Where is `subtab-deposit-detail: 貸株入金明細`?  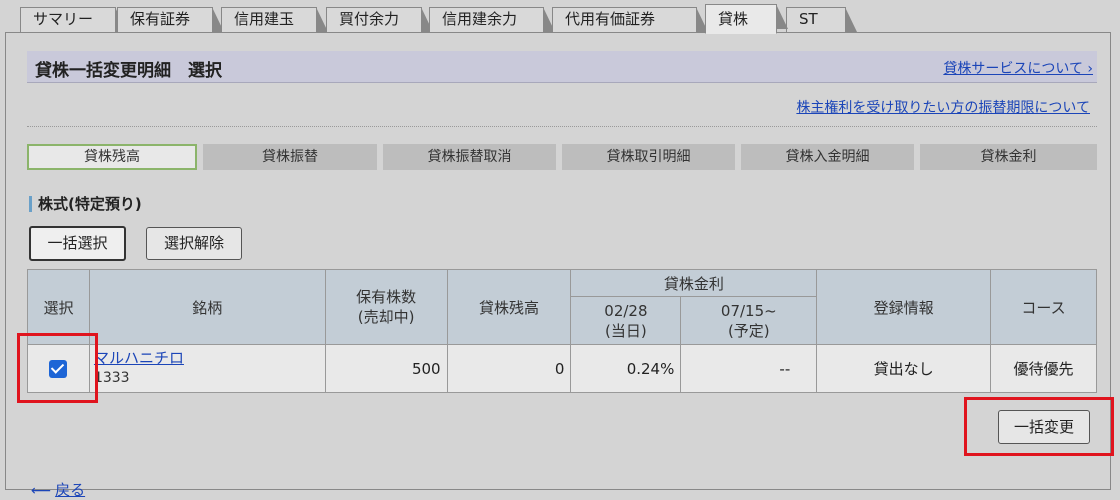 subtab-deposit-detail: 貸株入金明細 is located at coordinates (827, 157).